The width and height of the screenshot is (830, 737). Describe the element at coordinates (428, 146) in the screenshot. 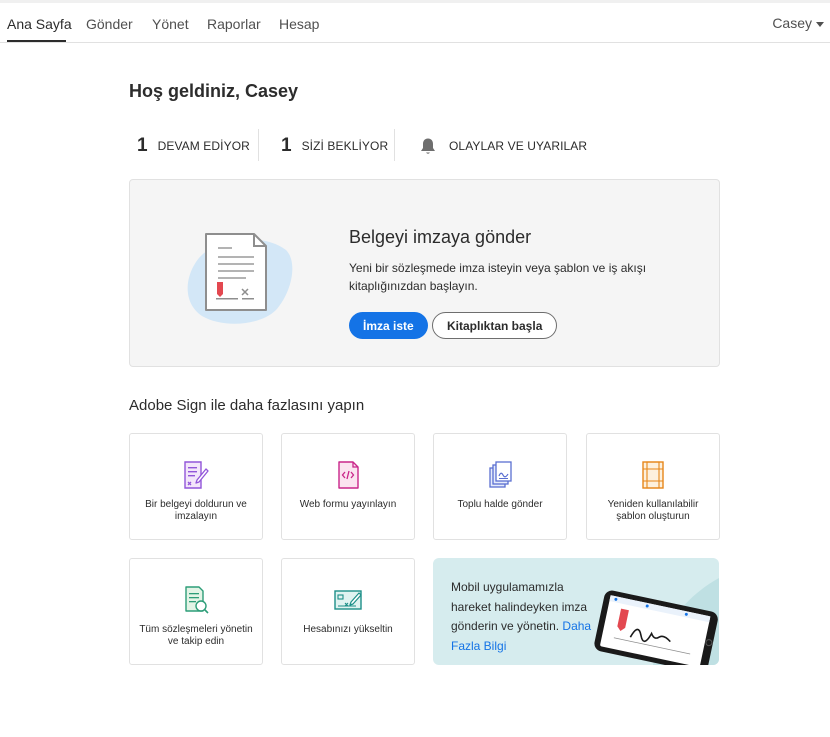

I see `bell-icon` at that location.